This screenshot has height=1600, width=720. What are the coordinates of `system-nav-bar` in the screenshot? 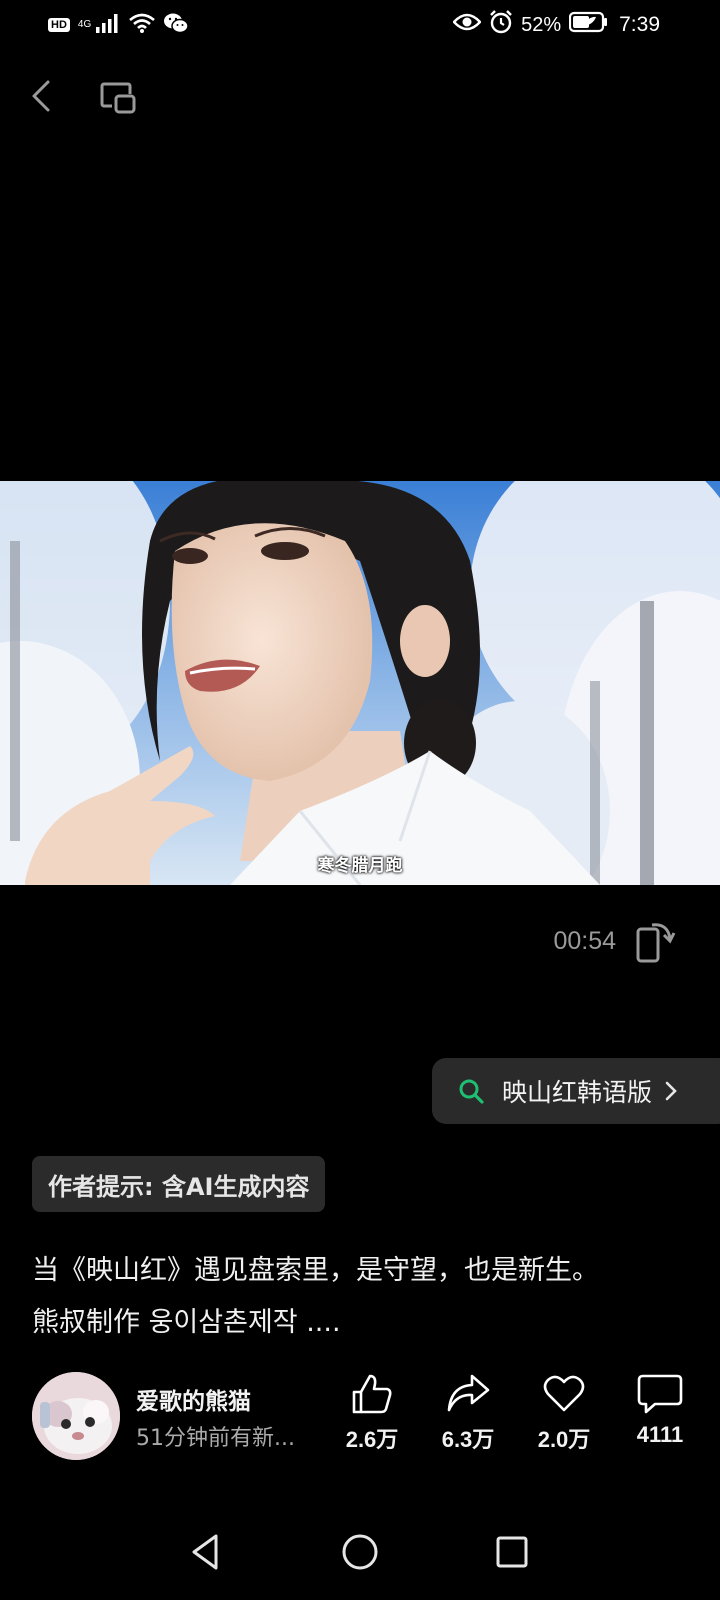 It's located at (360, 1560).